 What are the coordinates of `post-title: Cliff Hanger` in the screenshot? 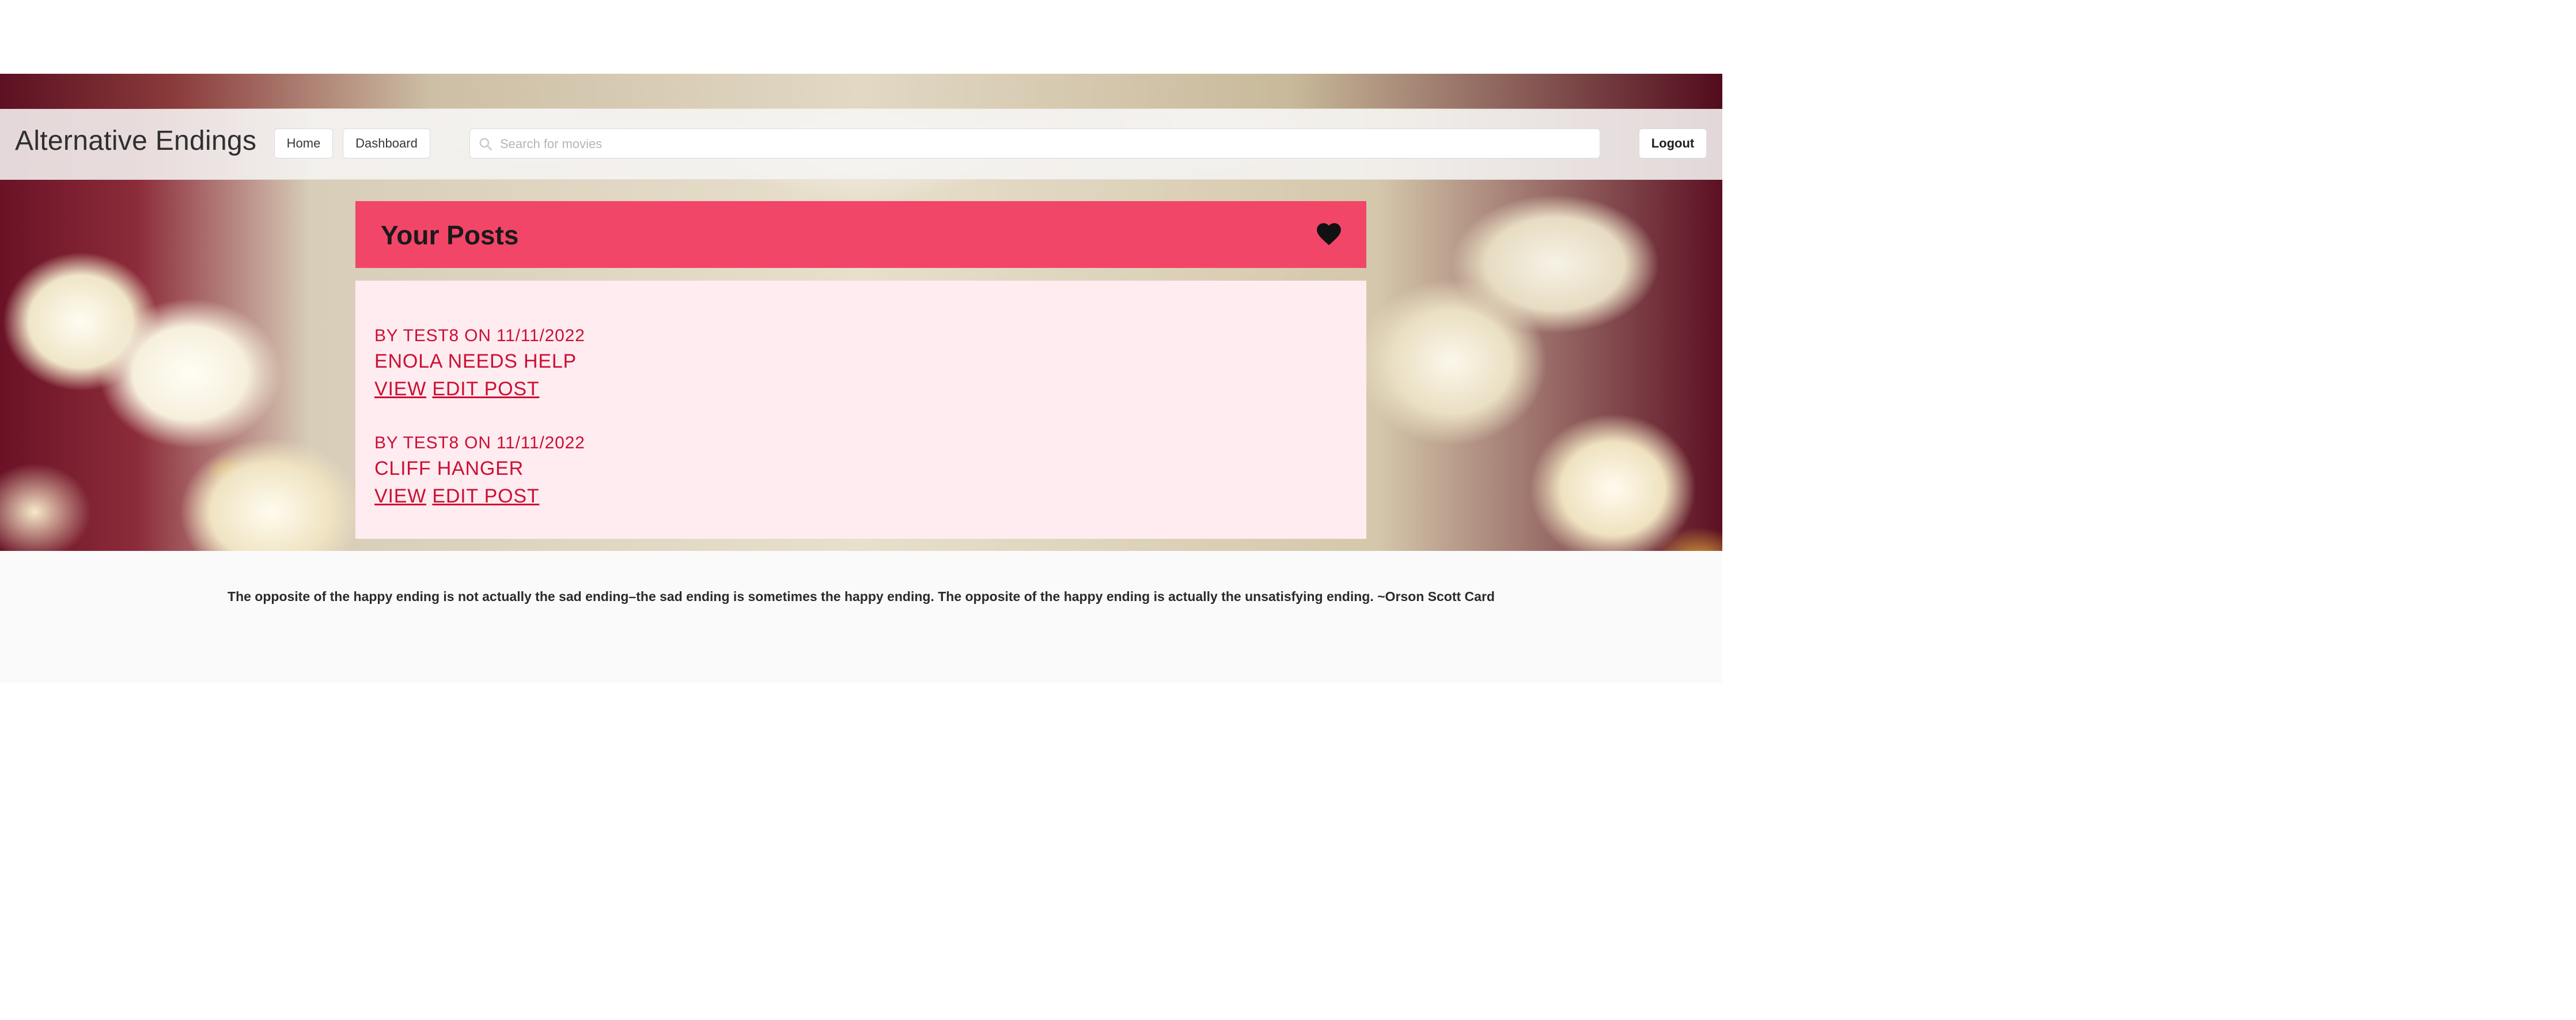 It's located at (449, 468).